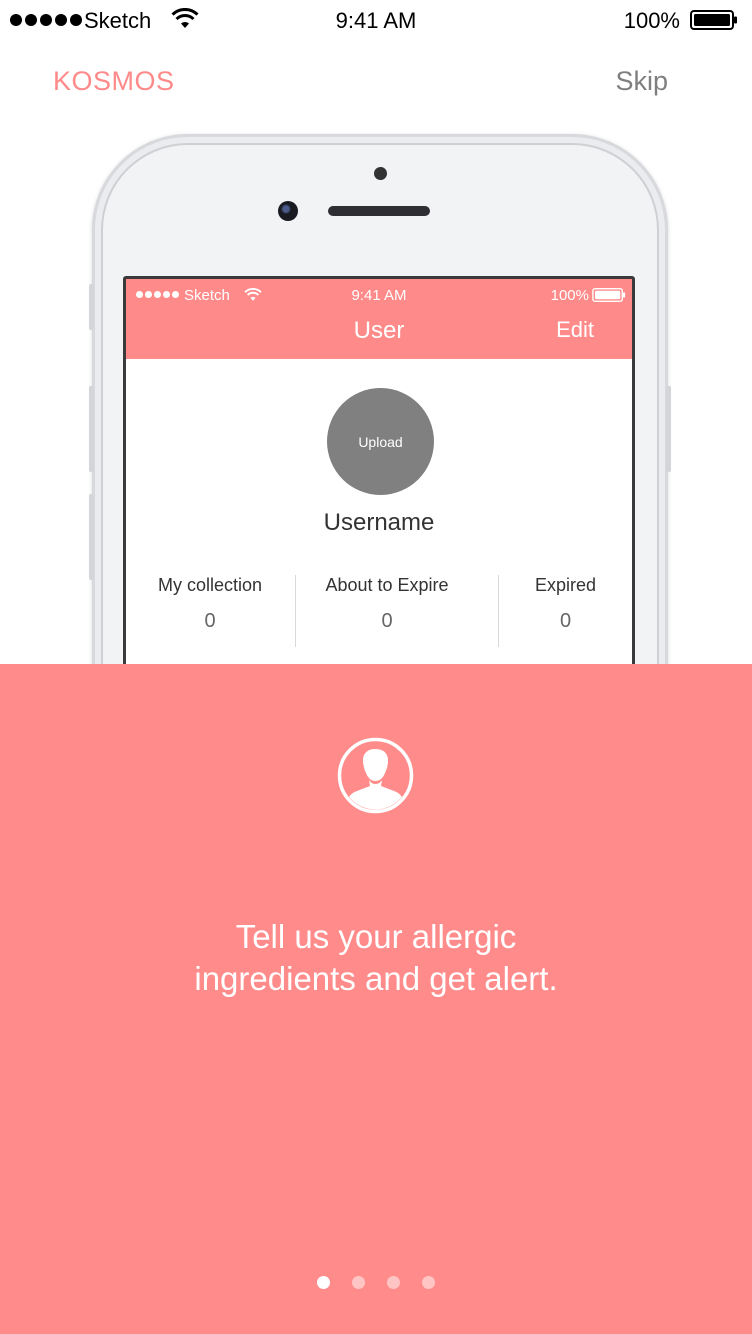 The width and height of the screenshot is (752, 1334). I want to click on screen-battery-percent: 100%, so click(569, 295).